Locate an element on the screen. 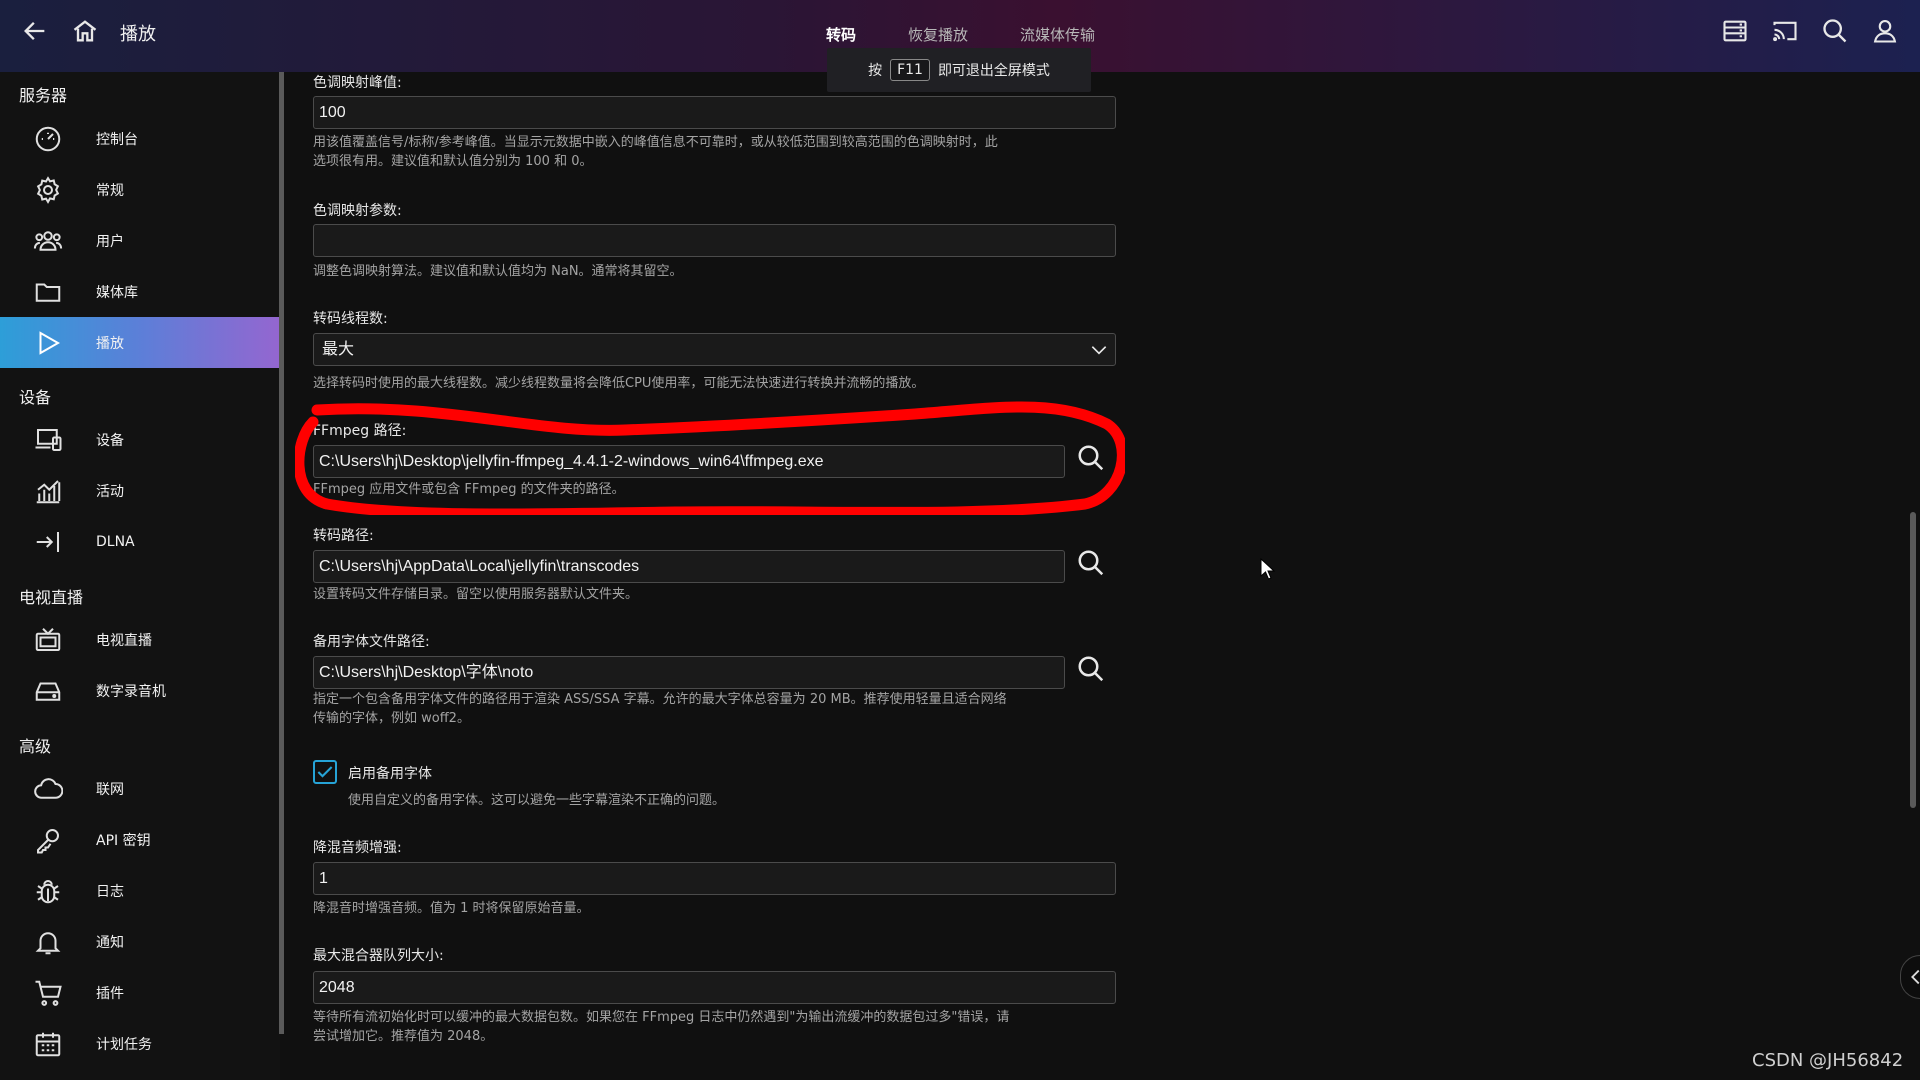 This screenshot has height=1080, width=1920. enable-fallback-font-checkbox is located at coordinates (325, 772).